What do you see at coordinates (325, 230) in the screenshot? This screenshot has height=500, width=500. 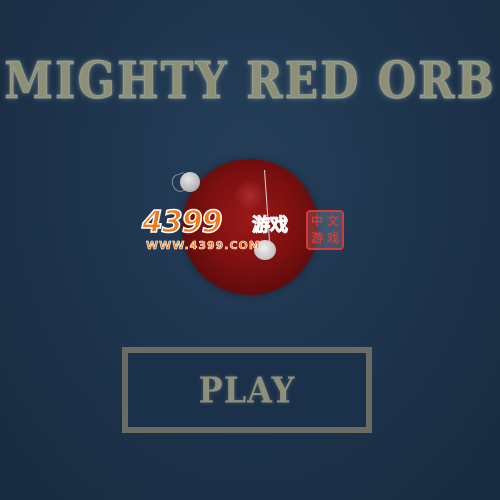 I see `watermark-stamp: 中 文 游 戏` at bounding box center [325, 230].